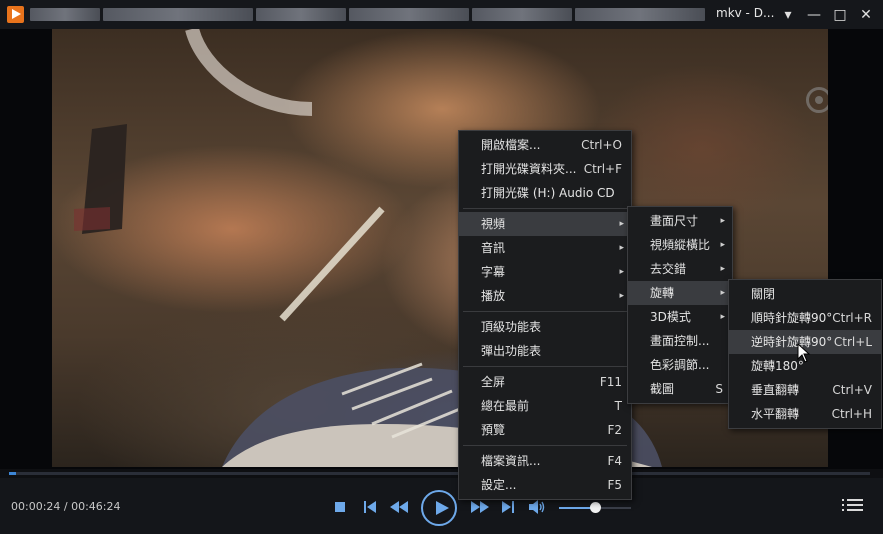 This screenshot has width=883, height=534. What do you see at coordinates (680, 221) in the screenshot?
I see `menu-item-frame-size: 畫面尺寸 ▸` at bounding box center [680, 221].